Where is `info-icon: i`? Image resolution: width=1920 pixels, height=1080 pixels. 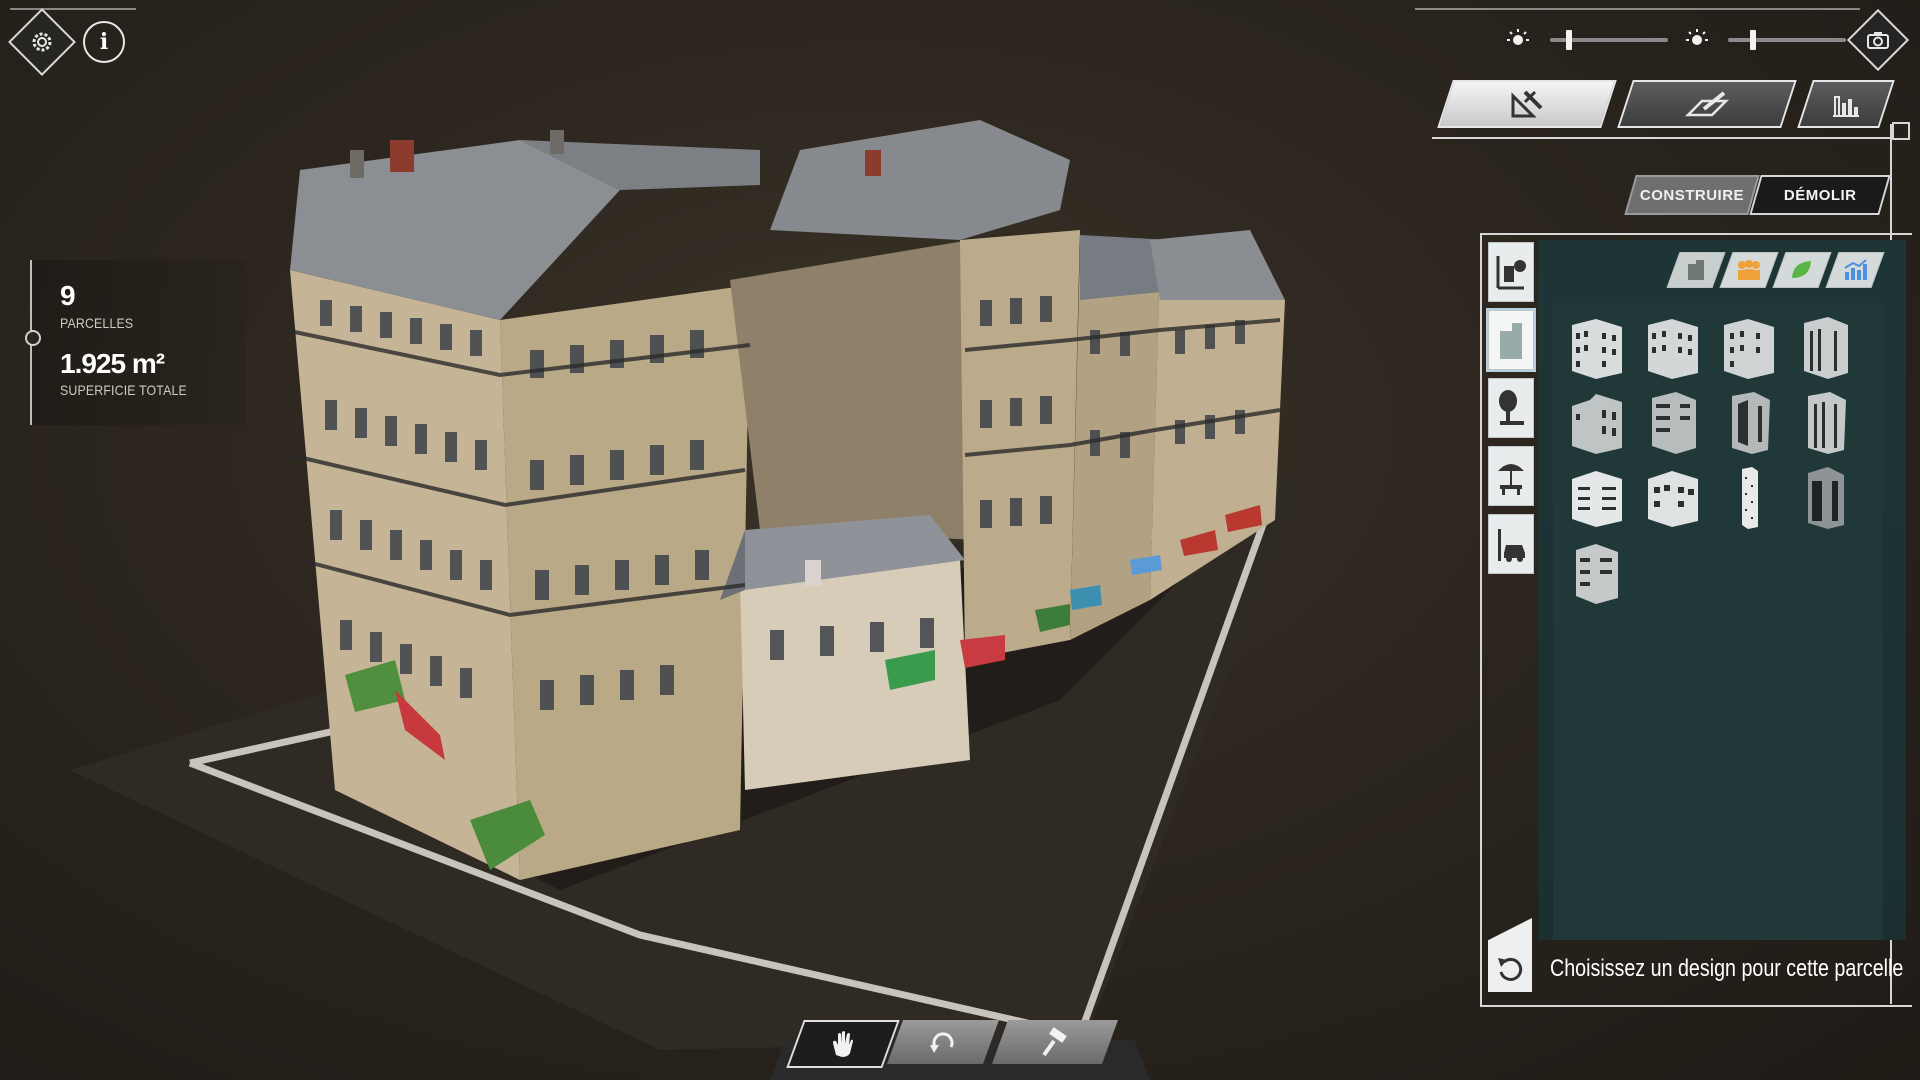
info-icon: i is located at coordinates (104, 42).